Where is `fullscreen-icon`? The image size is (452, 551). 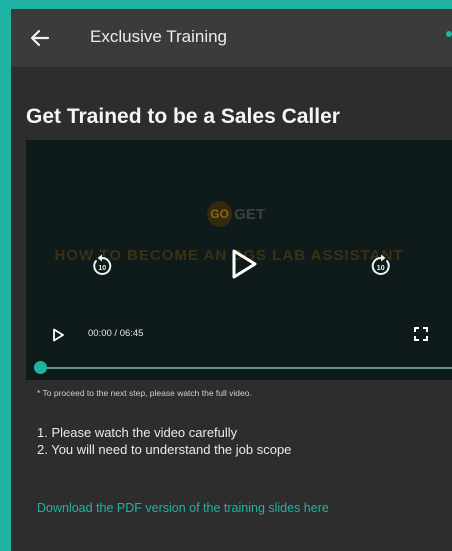 fullscreen-icon is located at coordinates (421, 334).